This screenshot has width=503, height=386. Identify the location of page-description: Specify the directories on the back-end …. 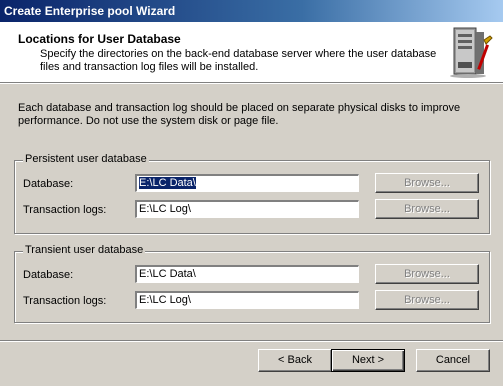
(238, 60).